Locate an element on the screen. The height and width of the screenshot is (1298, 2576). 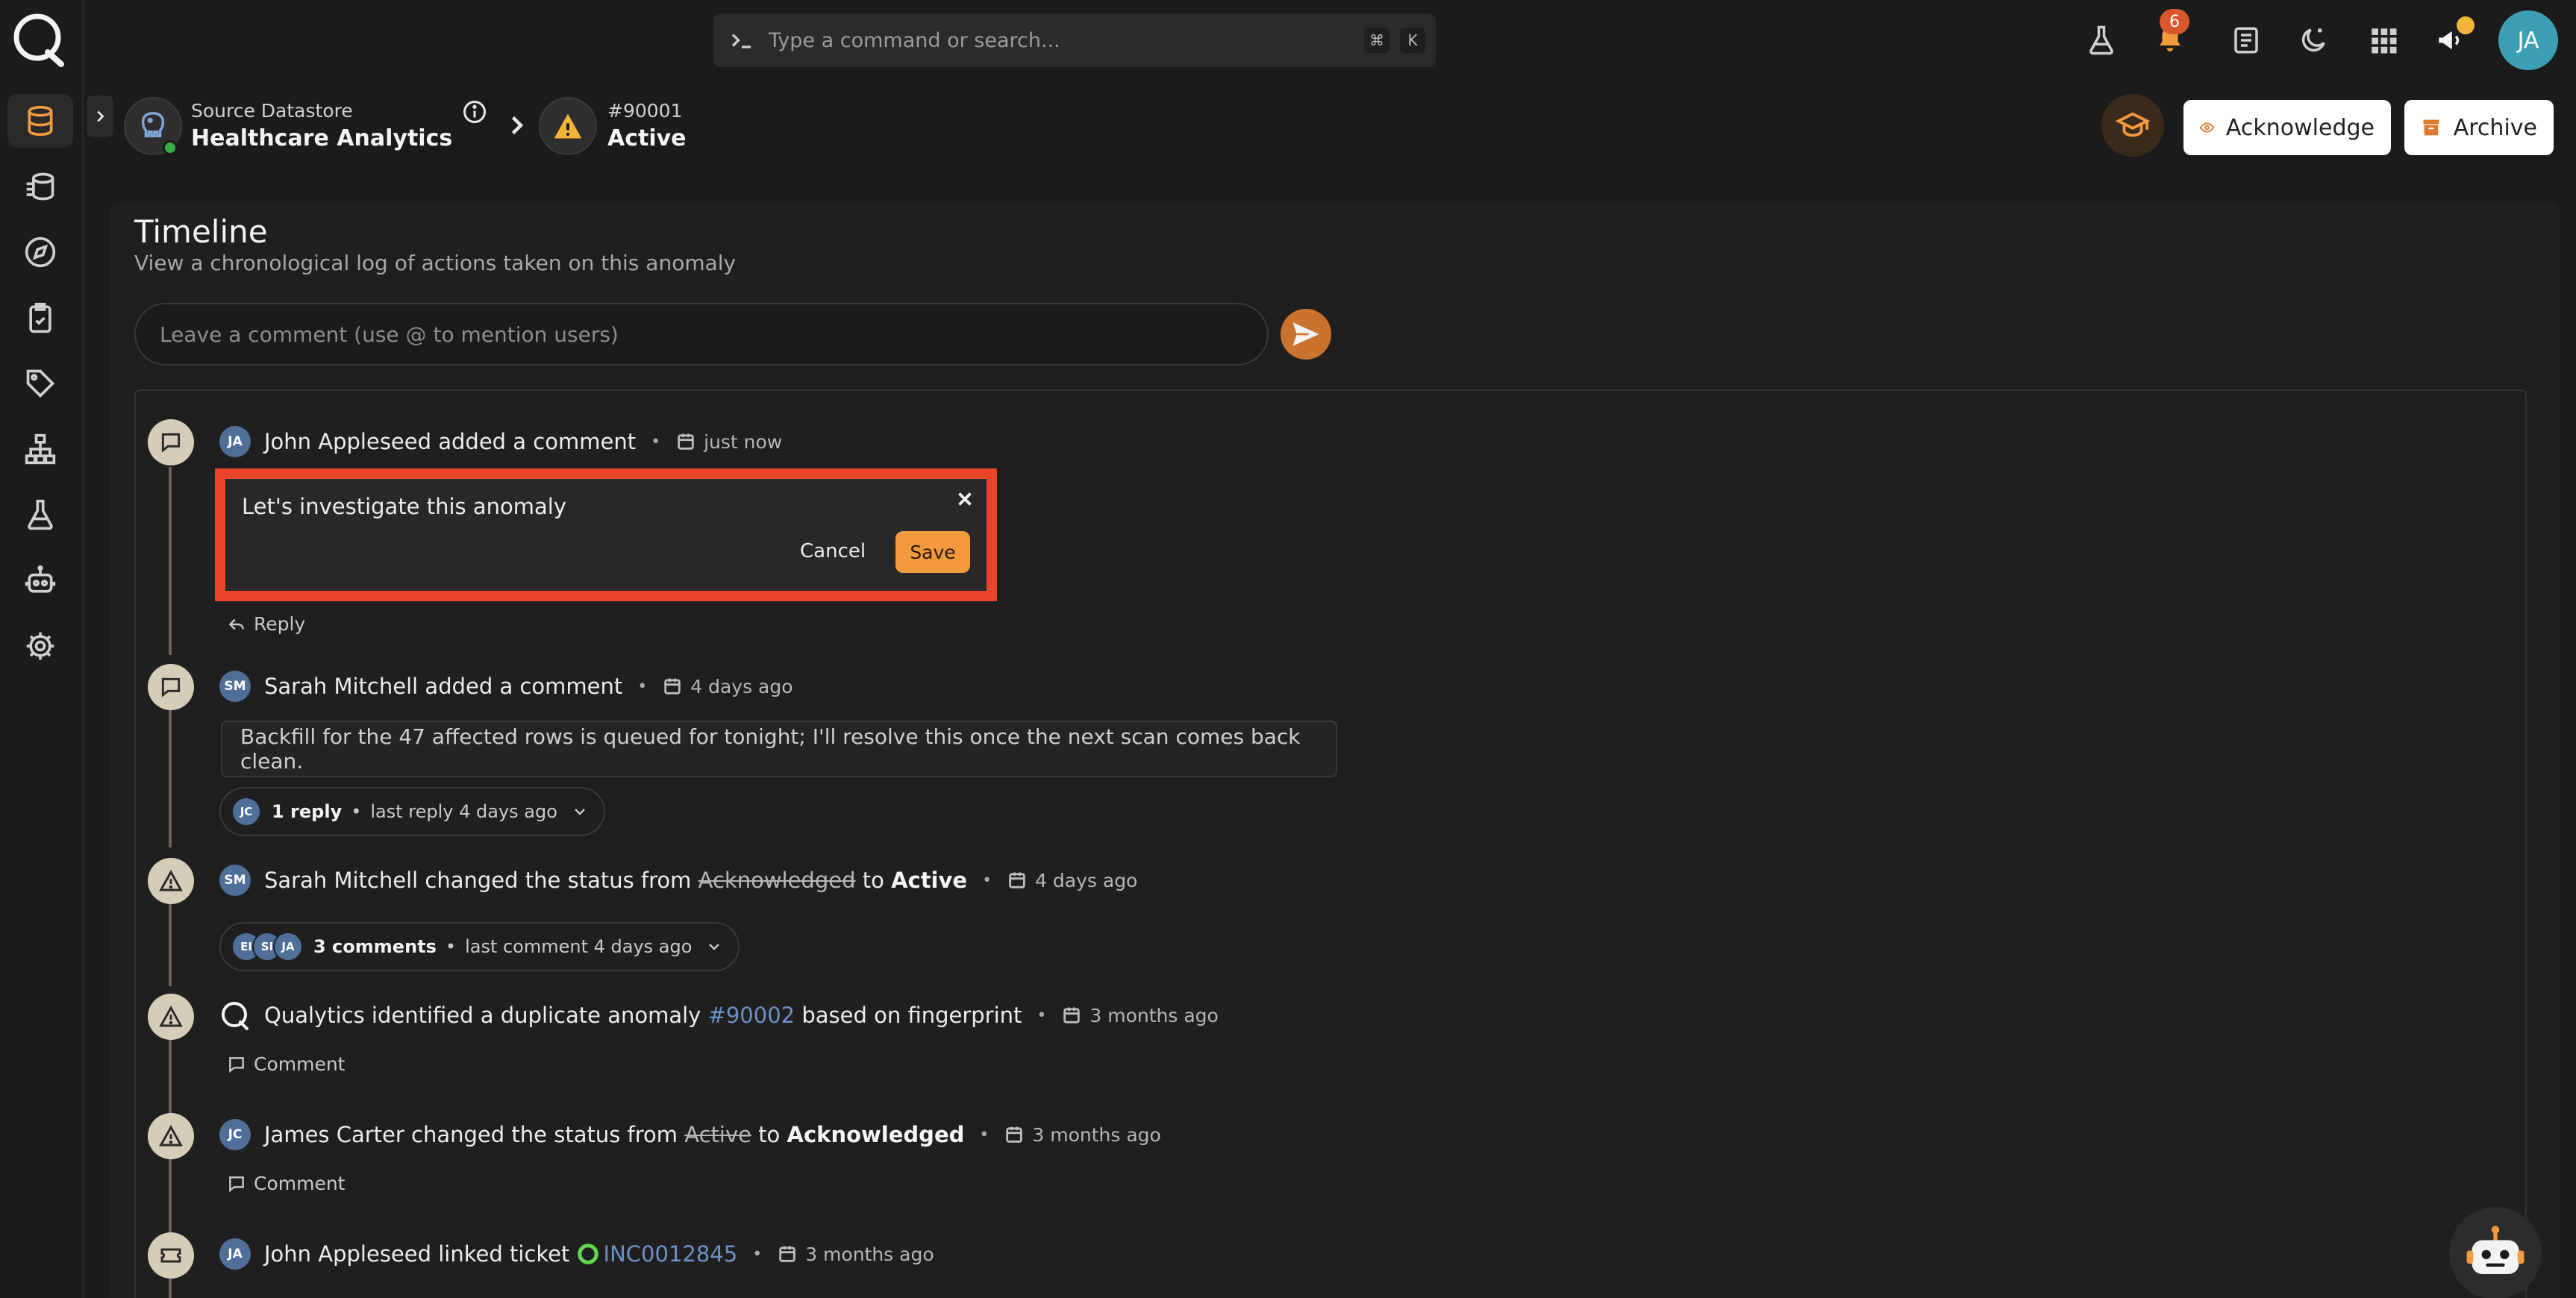
event-time: just now is located at coordinates (743, 441).